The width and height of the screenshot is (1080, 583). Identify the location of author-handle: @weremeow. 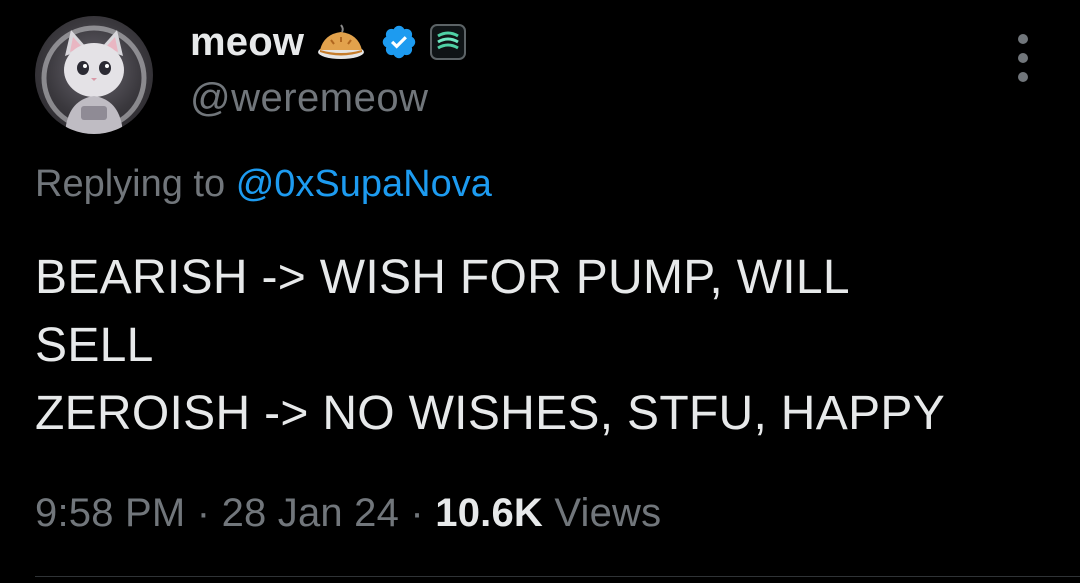
(328, 98).